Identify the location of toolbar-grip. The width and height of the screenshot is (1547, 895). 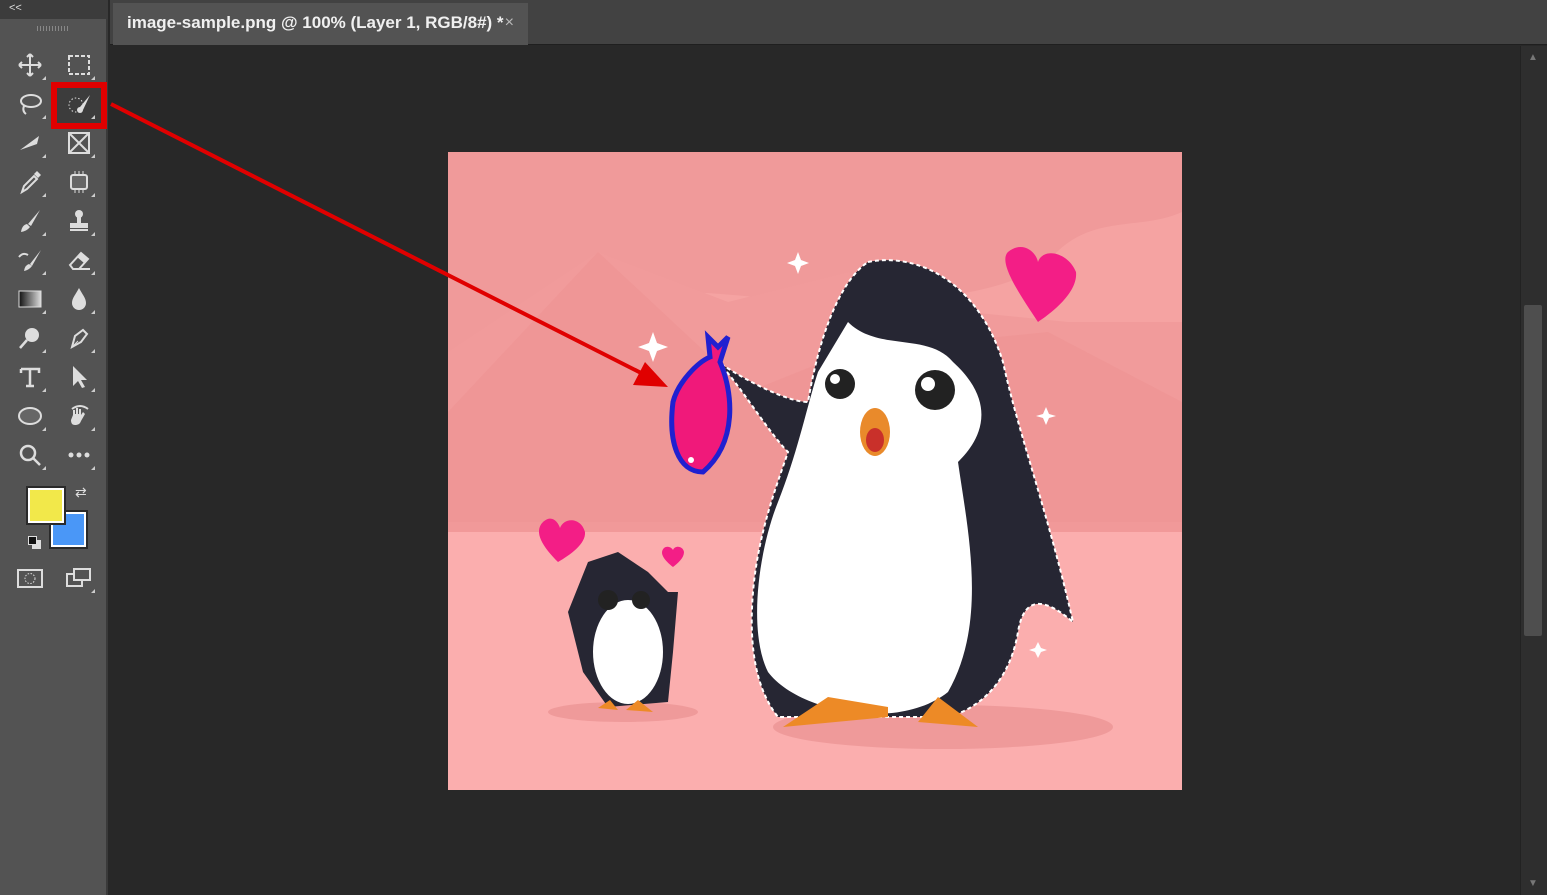
(53, 28).